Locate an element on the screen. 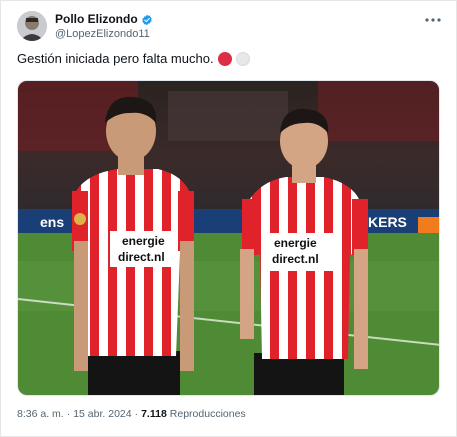 Image resolution: width=457 pixels, height=437 pixels. verified-badge-icon is located at coordinates (147, 19).